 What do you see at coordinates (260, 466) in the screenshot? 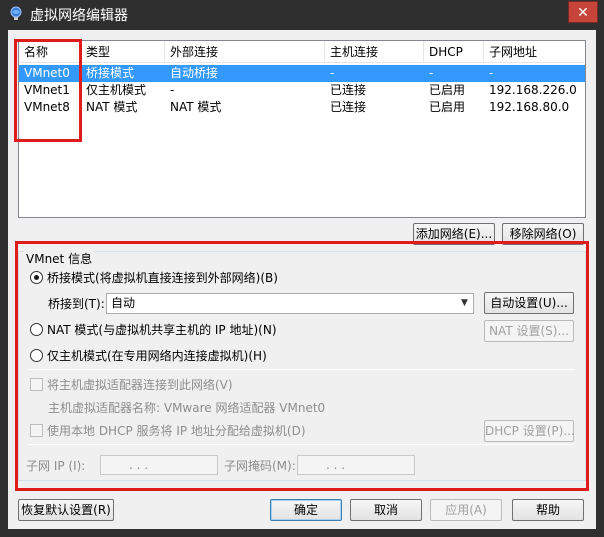
I see `subnet-mask-label: 子网掩码(M):` at bounding box center [260, 466].